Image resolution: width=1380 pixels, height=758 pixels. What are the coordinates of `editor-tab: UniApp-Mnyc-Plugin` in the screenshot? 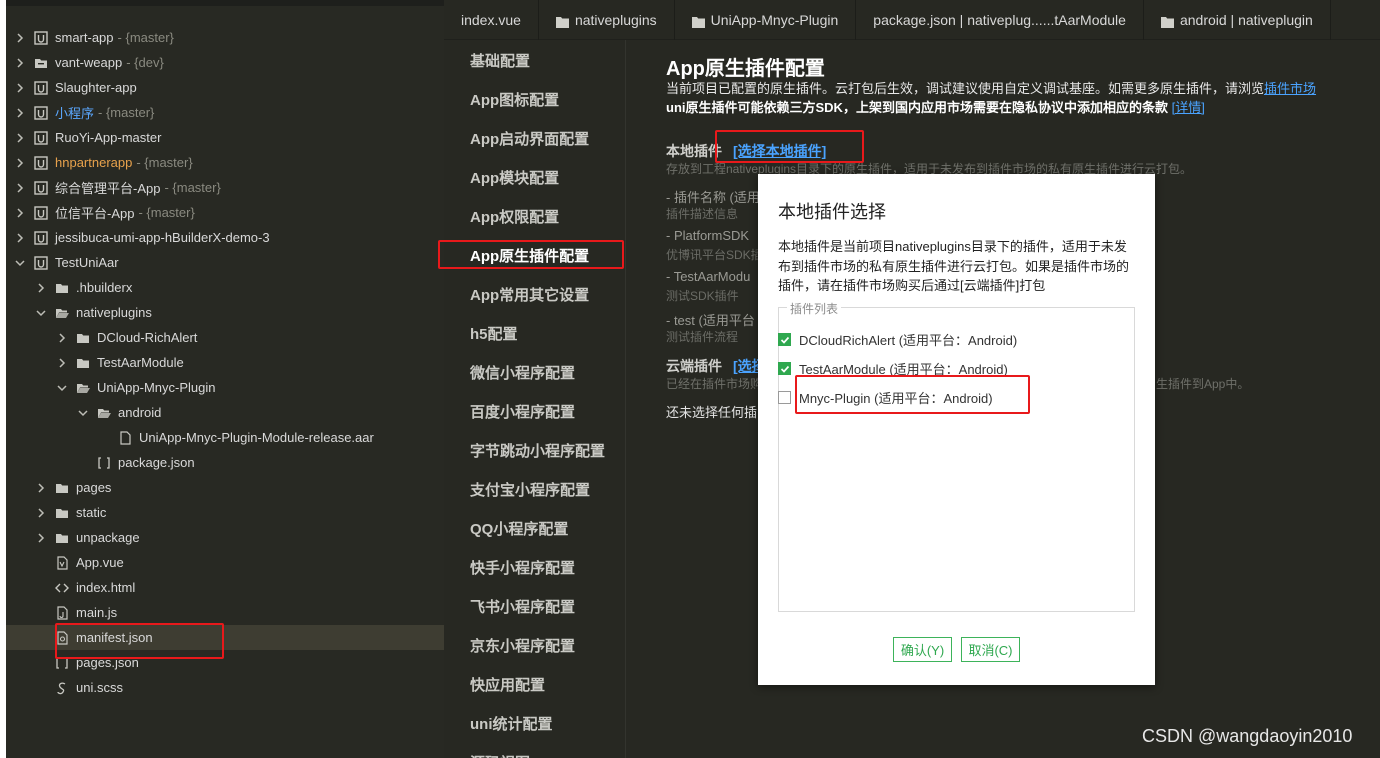 It's located at (766, 20).